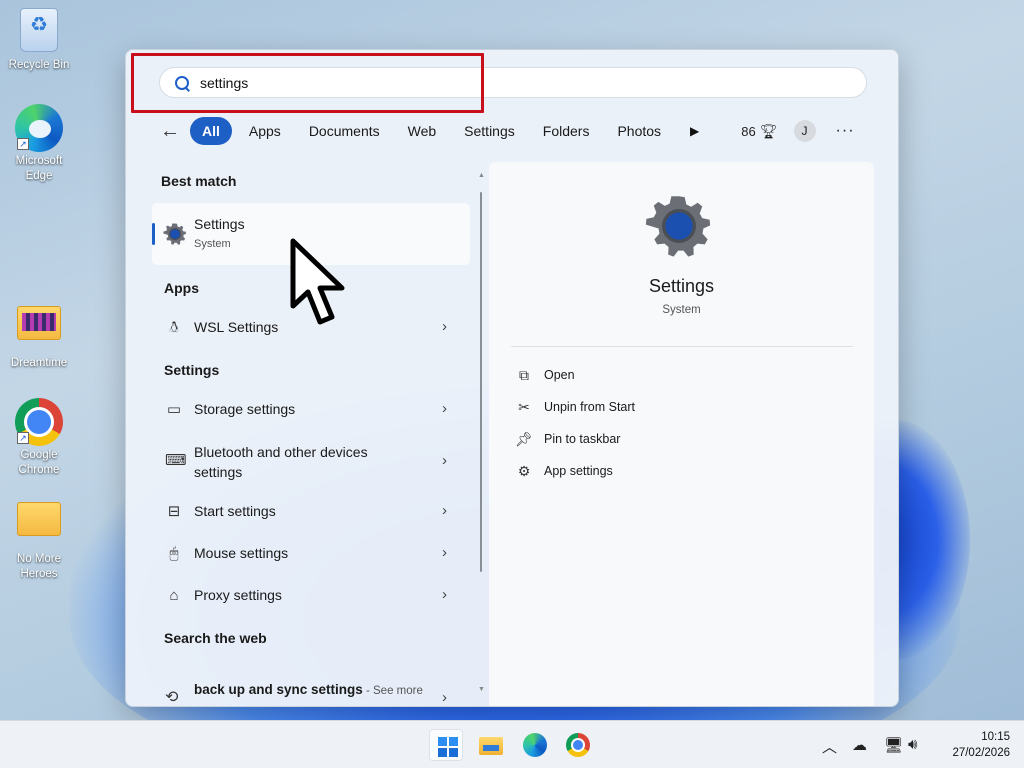  What do you see at coordinates (512, 744) in the screenshot?
I see `taskbar: ︿ ☁ 🖥︎ 🔊︎ 10:15 27/02/2026` at bounding box center [512, 744].